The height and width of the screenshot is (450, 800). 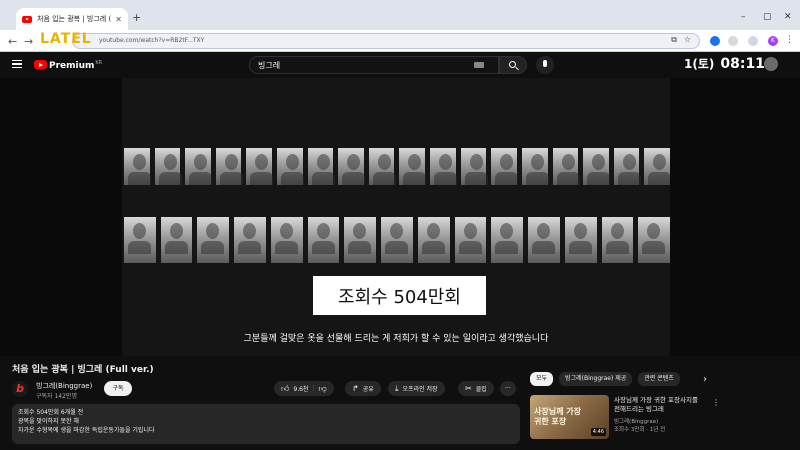 What do you see at coordinates (48, 421) in the screenshot?
I see `description-line: 광복을 맞이하지 못한 채` at bounding box center [48, 421].